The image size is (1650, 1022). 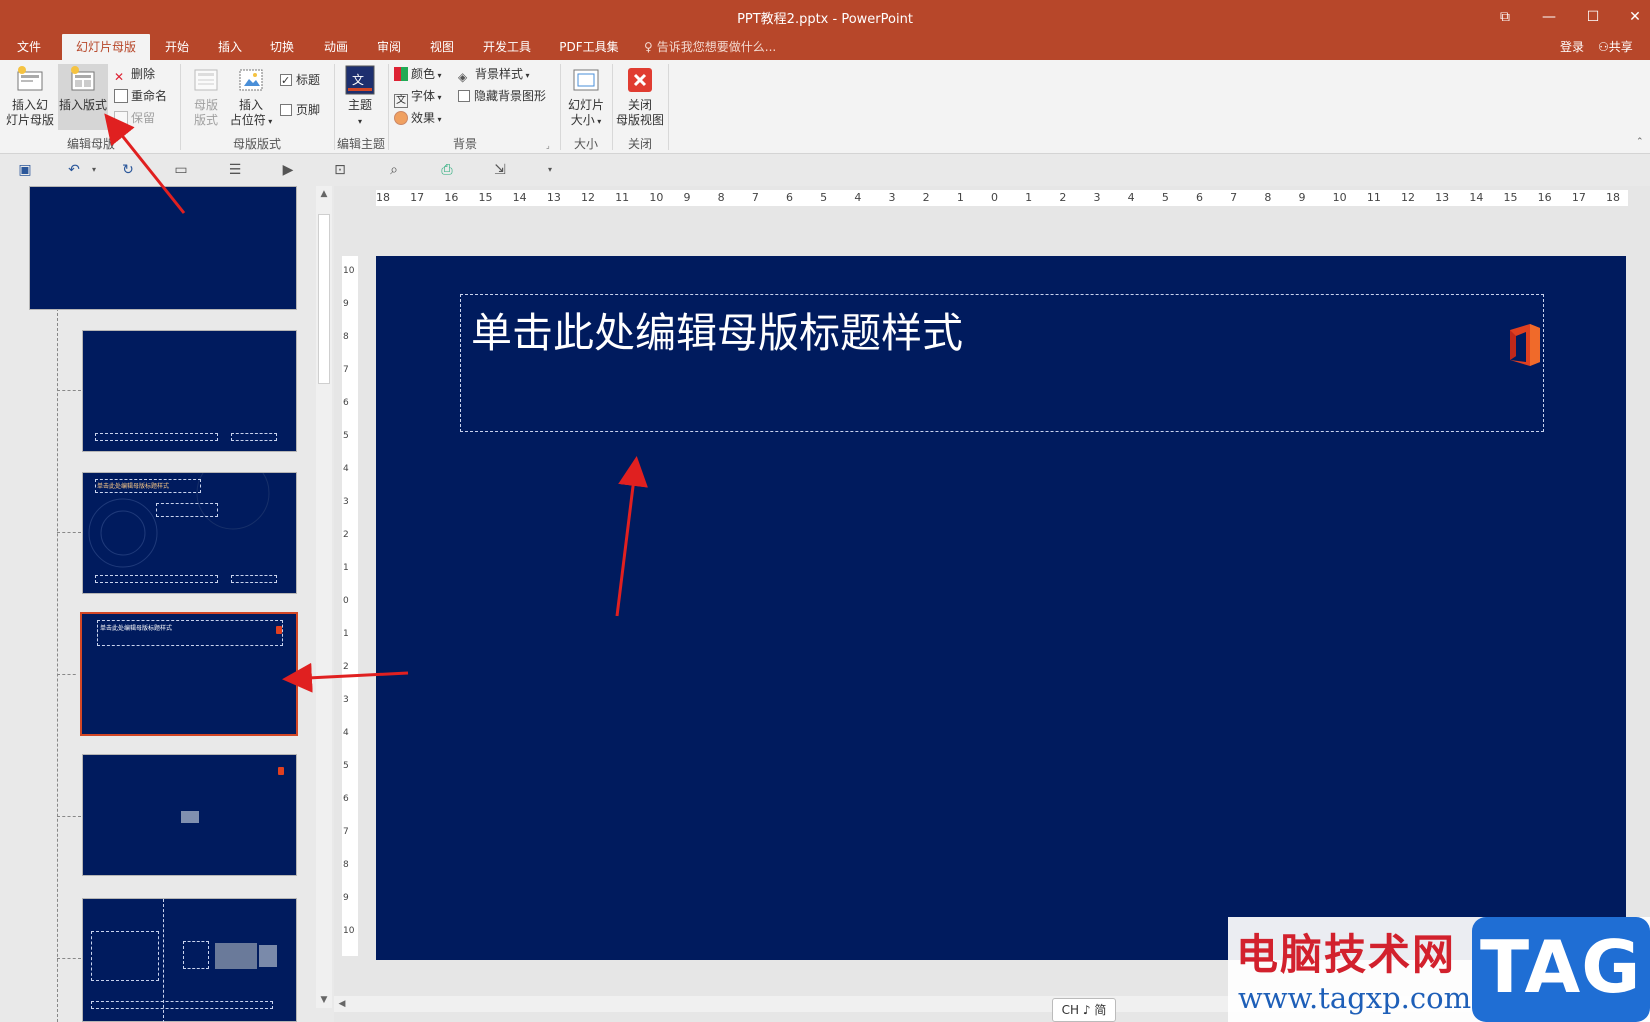 What do you see at coordinates (360, 96) in the screenshot?
I see `themes-button: 文 主题 ▾` at bounding box center [360, 96].